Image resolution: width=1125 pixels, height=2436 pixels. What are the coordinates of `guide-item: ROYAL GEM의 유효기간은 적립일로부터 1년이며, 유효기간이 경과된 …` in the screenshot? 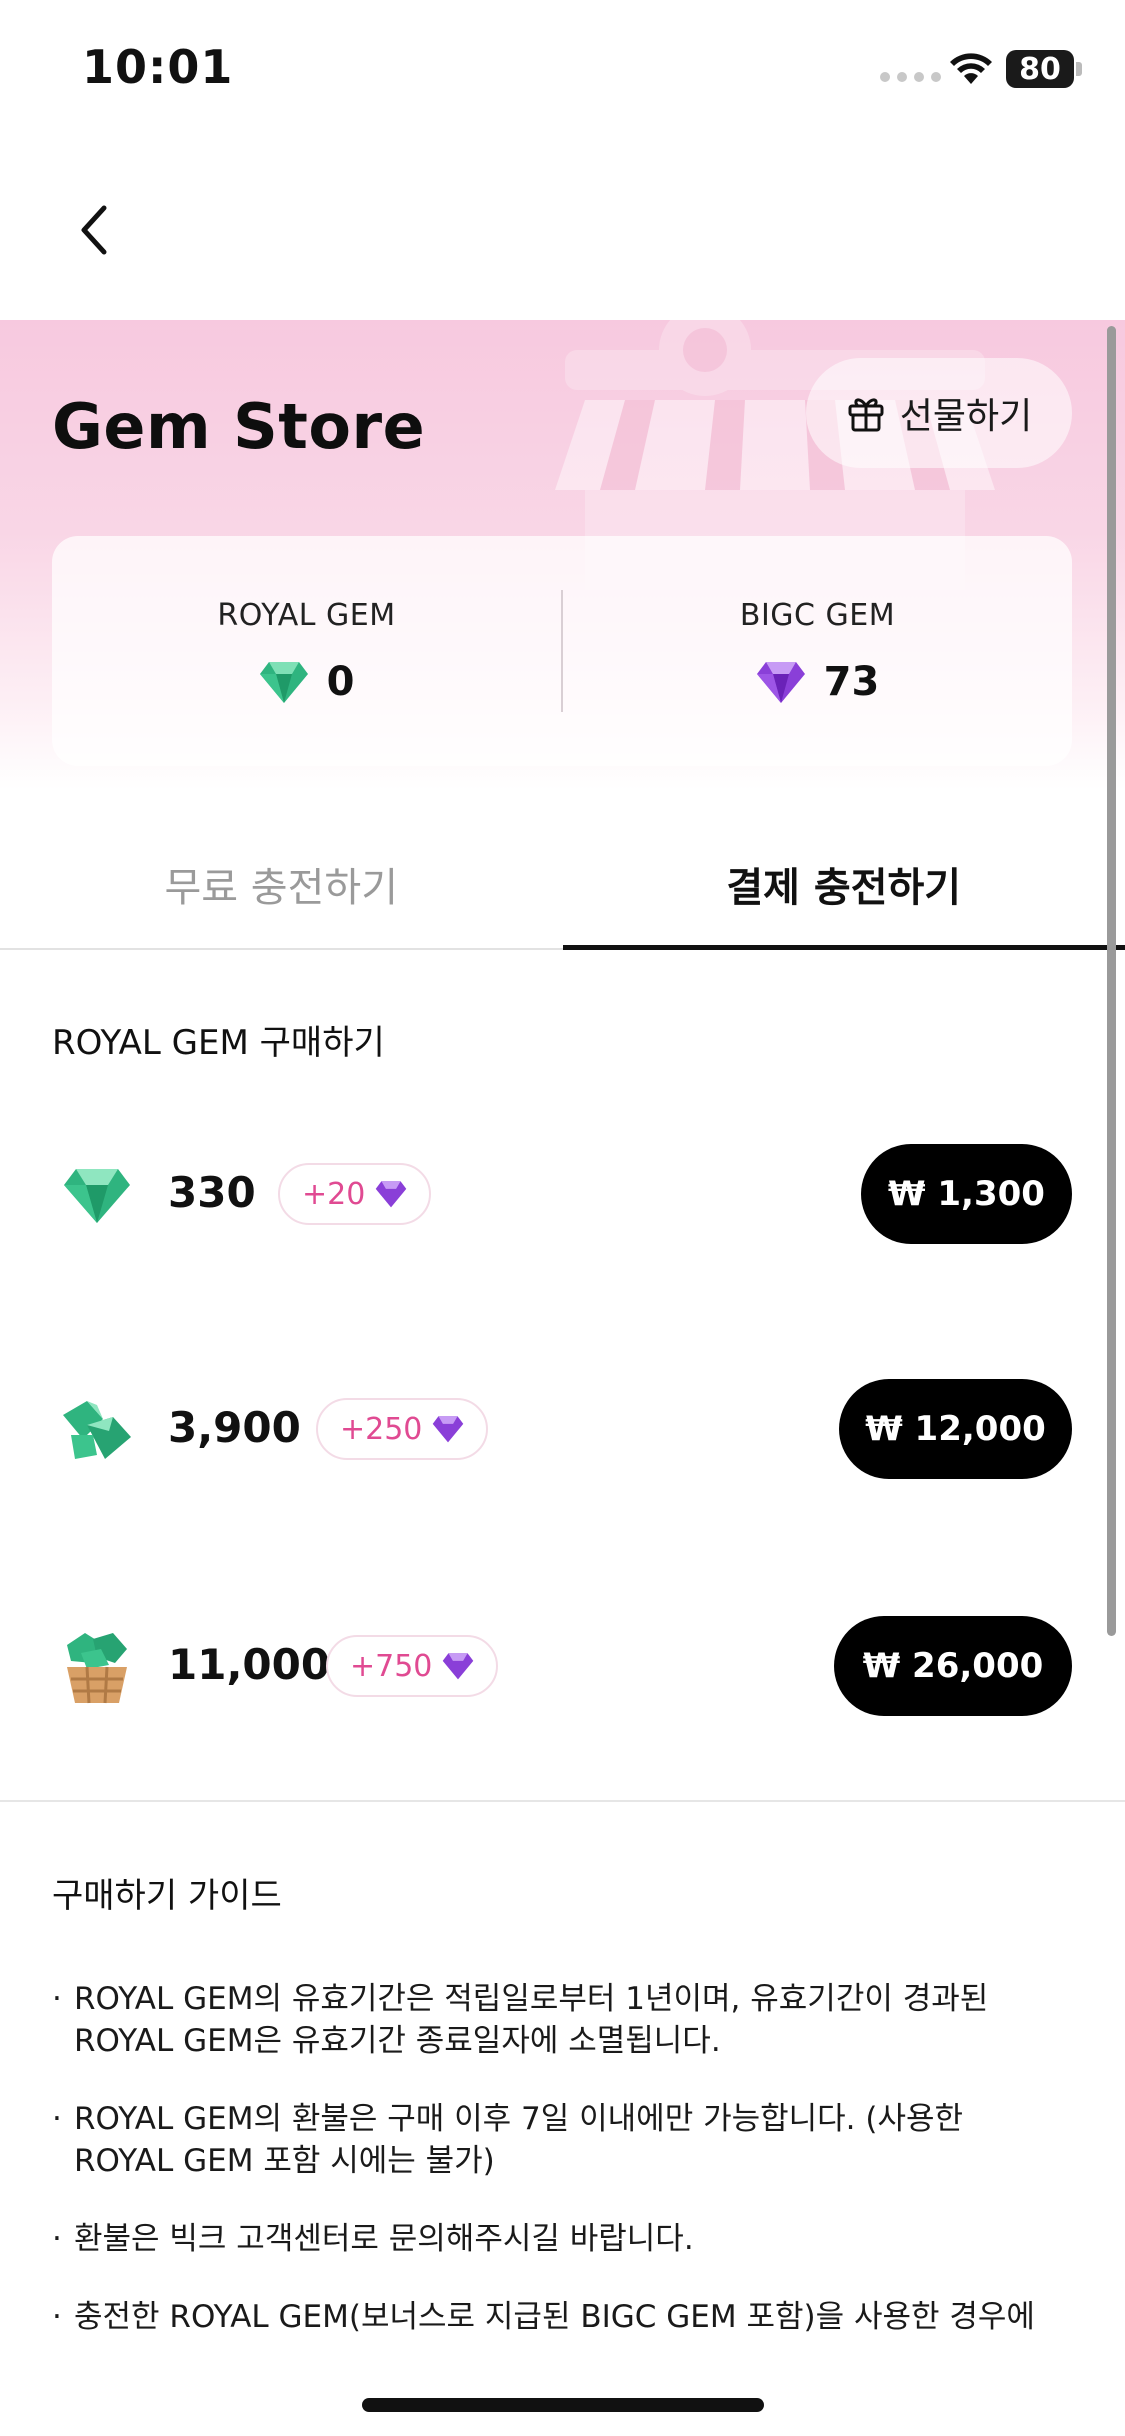 It's located at (557, 2020).